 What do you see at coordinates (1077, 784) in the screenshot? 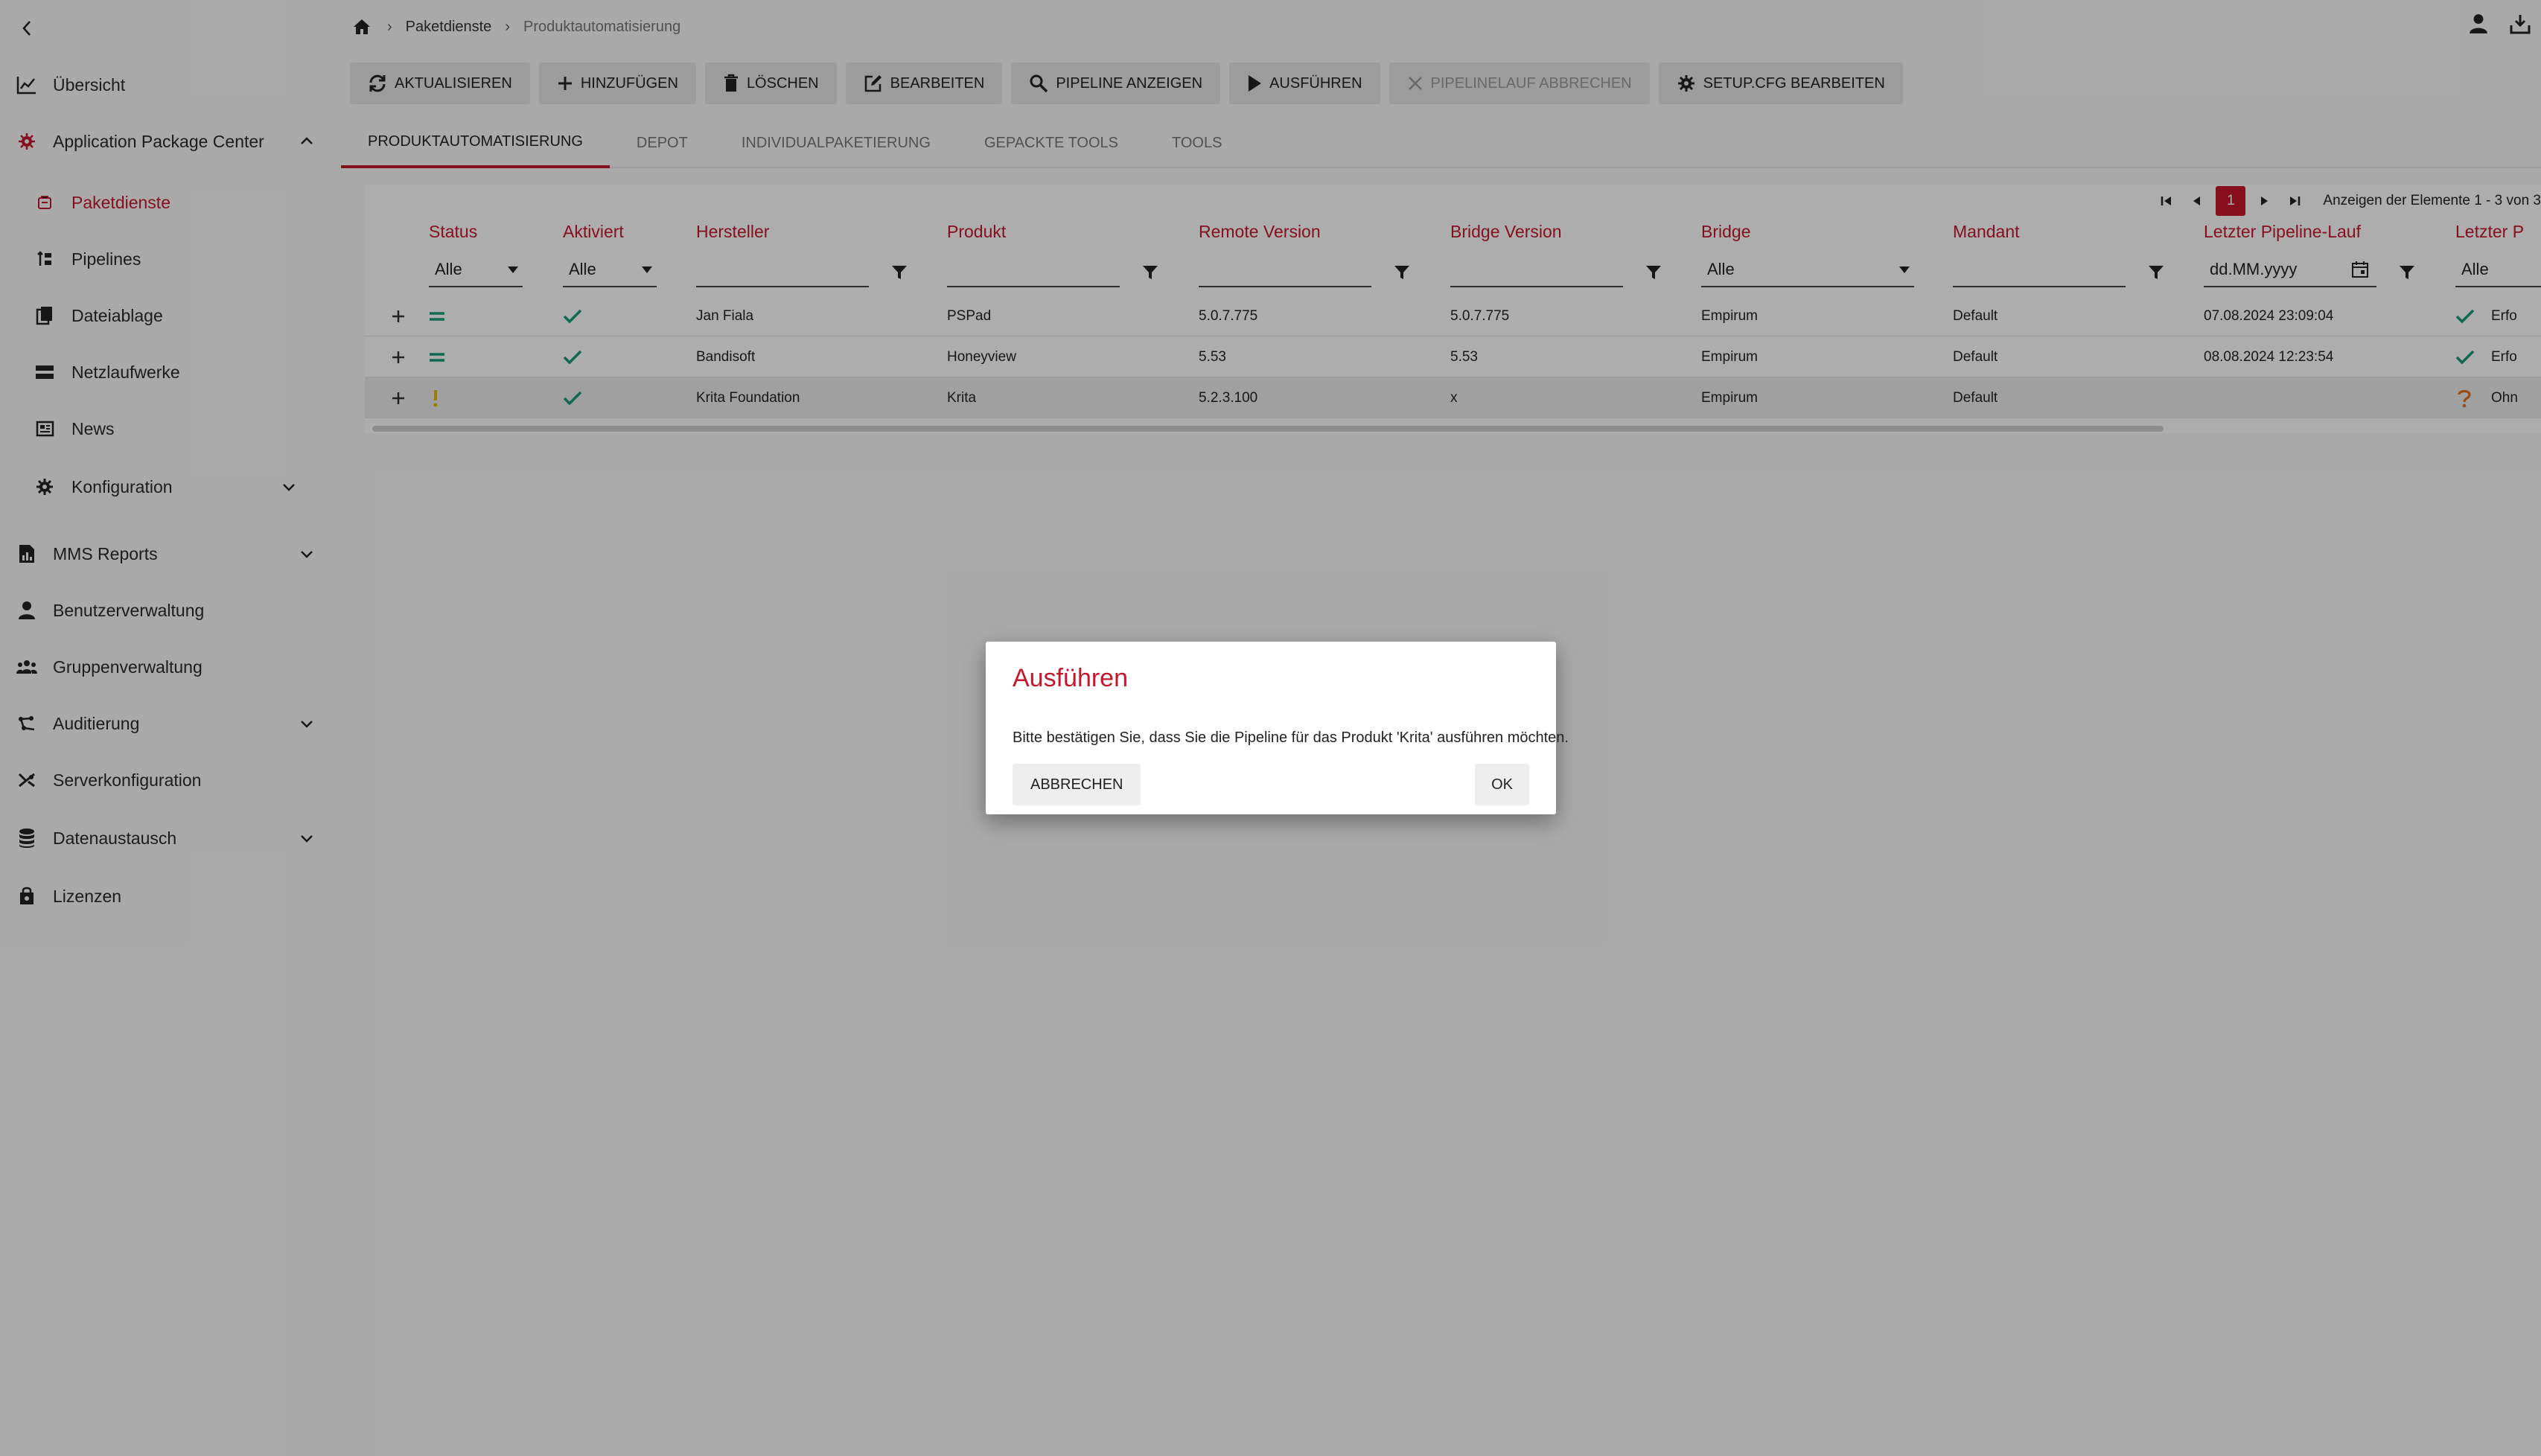
I see `dialog-cancel-button: ABBRECHEN` at bounding box center [1077, 784].